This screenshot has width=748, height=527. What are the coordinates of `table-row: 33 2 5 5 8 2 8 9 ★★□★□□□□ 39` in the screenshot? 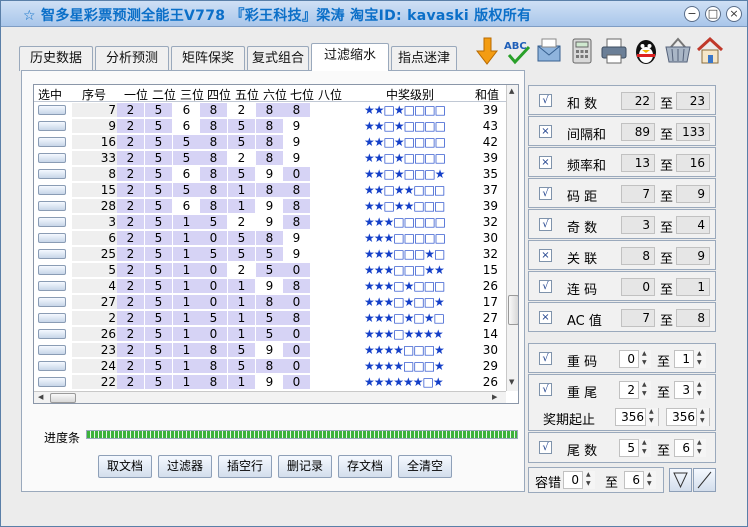 It's located at (270, 158).